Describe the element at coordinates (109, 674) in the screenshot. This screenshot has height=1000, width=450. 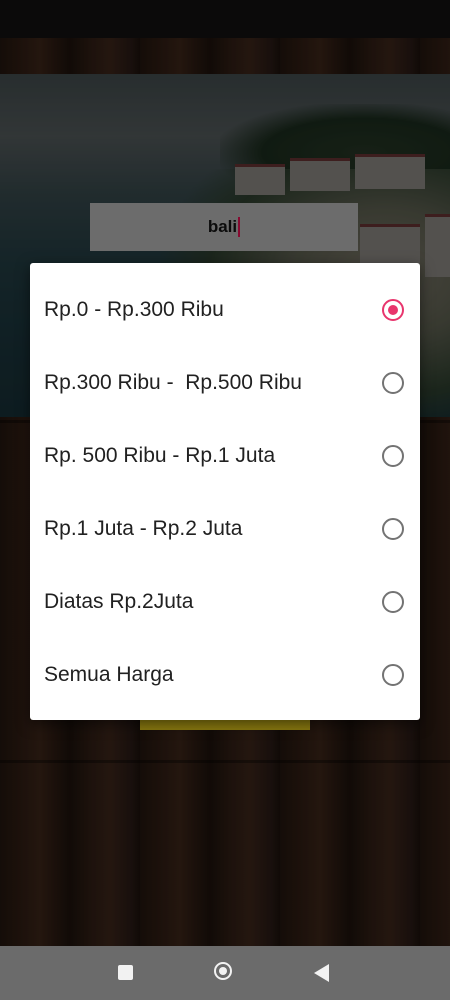
I see `option-label: Semua Harga` at that location.